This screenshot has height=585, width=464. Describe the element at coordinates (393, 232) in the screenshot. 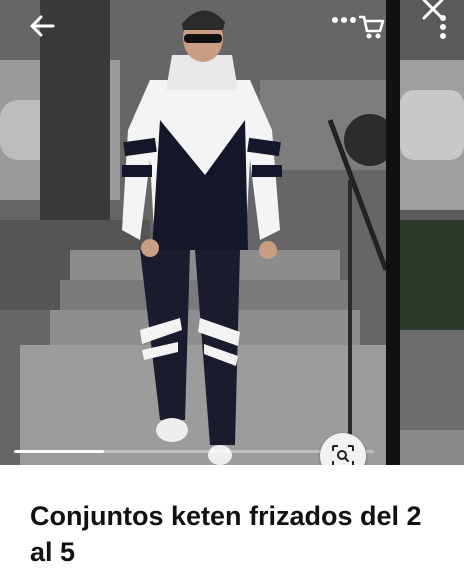

I see `gallery-divider` at that location.